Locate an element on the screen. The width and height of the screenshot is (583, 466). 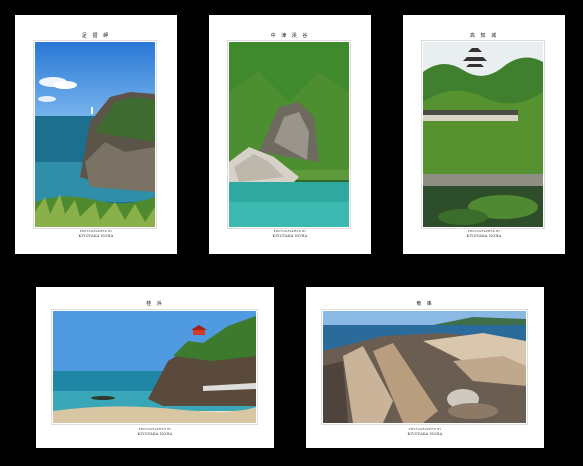
photo-card-3: 高 知 城 PHOTOGRAPHED BY KIYOTAKA NOHA is located at coordinates (484, 134).